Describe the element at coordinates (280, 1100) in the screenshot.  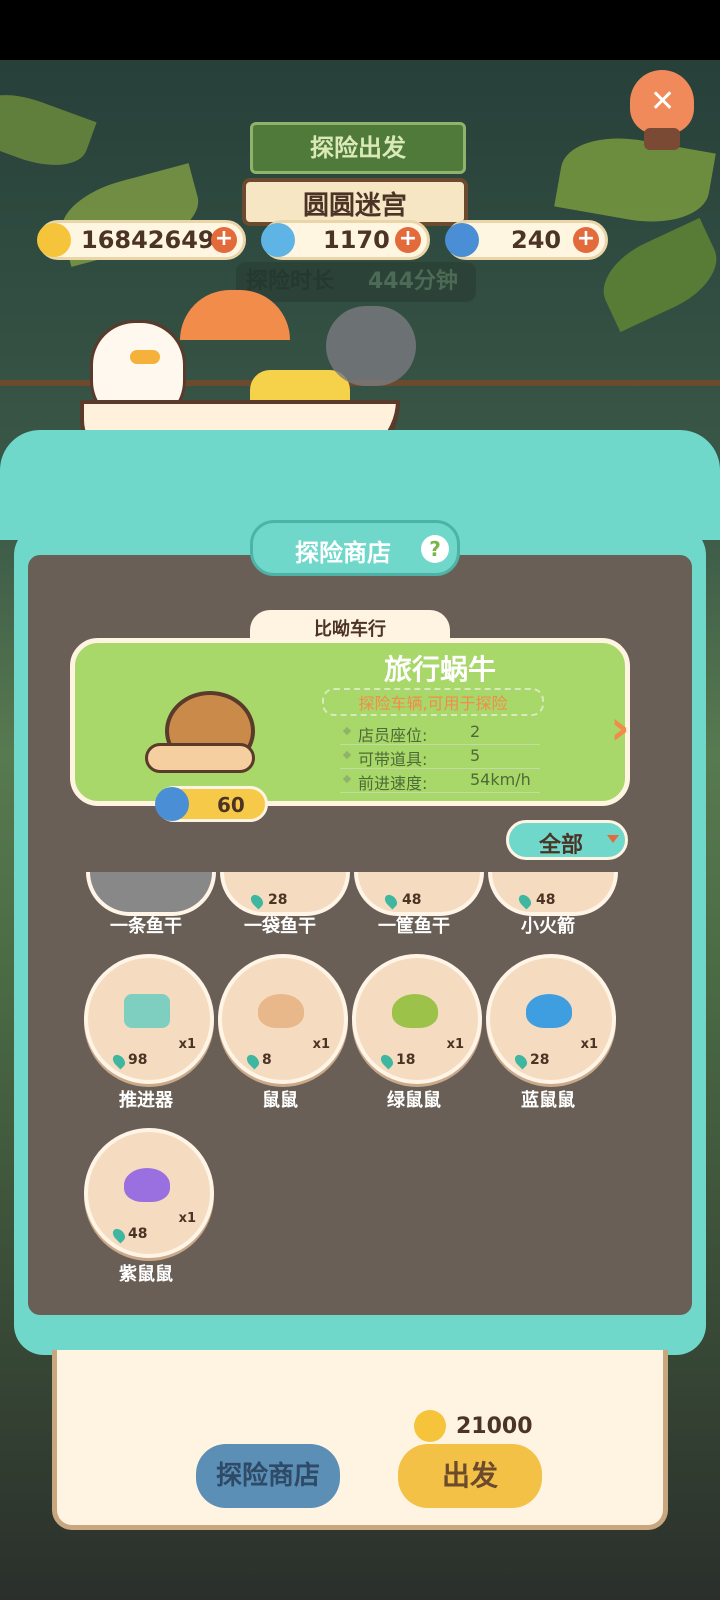
I see `item-name: 鼠鼠` at that location.